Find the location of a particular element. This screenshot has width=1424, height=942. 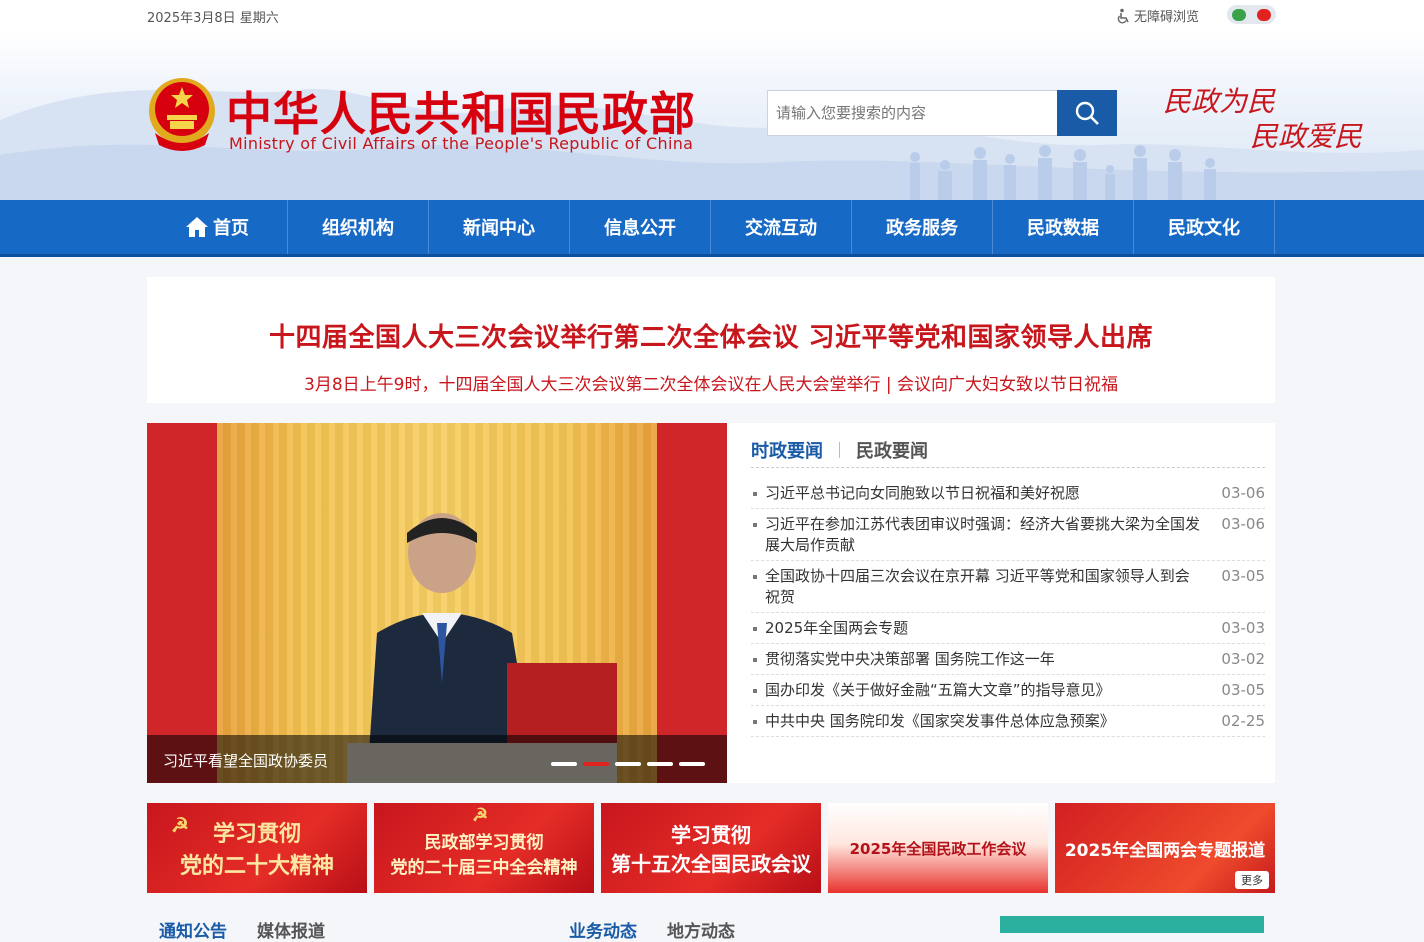

banner-fifteenth-civil-conference: 学习贯彻 第十五次全国民政会议 is located at coordinates (711, 848).